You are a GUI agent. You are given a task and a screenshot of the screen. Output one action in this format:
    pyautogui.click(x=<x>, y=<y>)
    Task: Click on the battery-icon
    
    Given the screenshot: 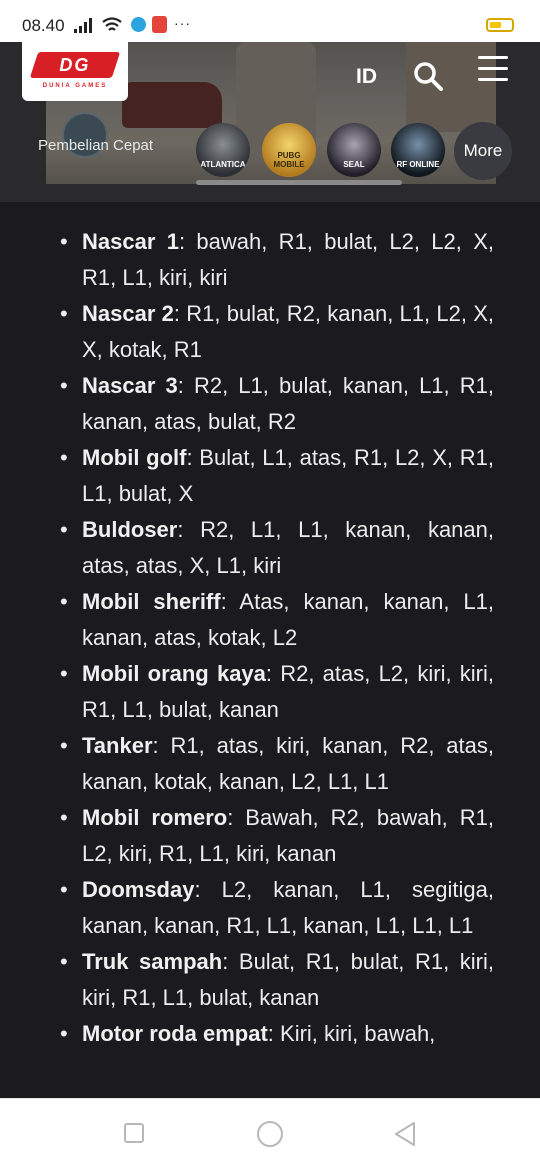 What is the action you would take?
    pyautogui.click(x=500, y=25)
    